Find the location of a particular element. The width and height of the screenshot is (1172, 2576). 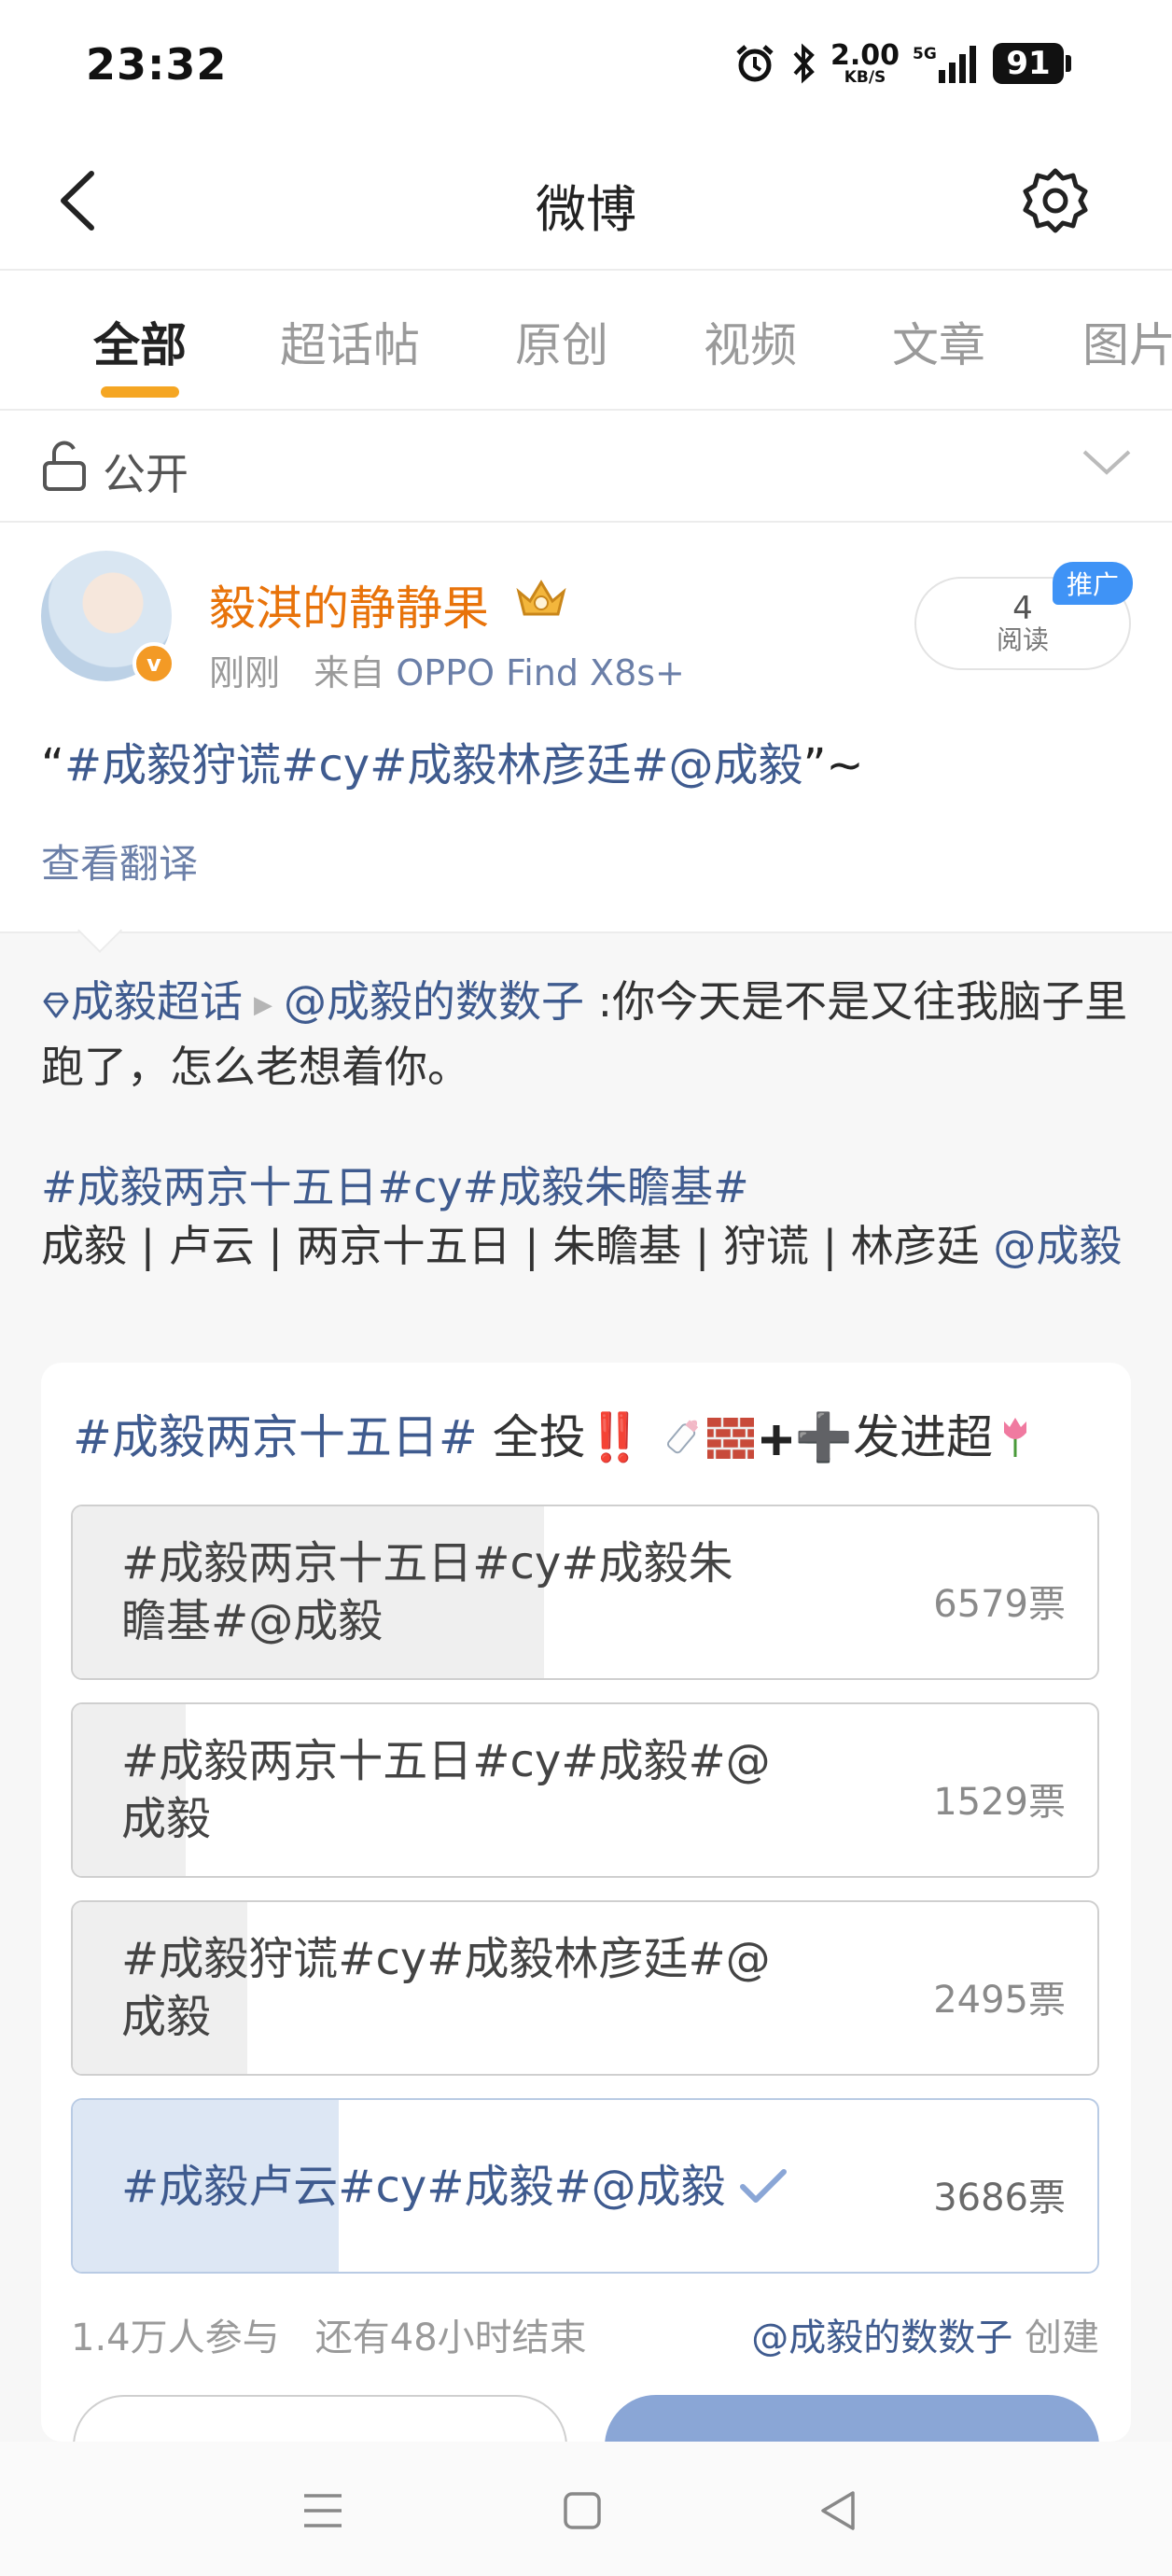

poll-option-1-votes: 6579票 is located at coordinates (1000, 1604).